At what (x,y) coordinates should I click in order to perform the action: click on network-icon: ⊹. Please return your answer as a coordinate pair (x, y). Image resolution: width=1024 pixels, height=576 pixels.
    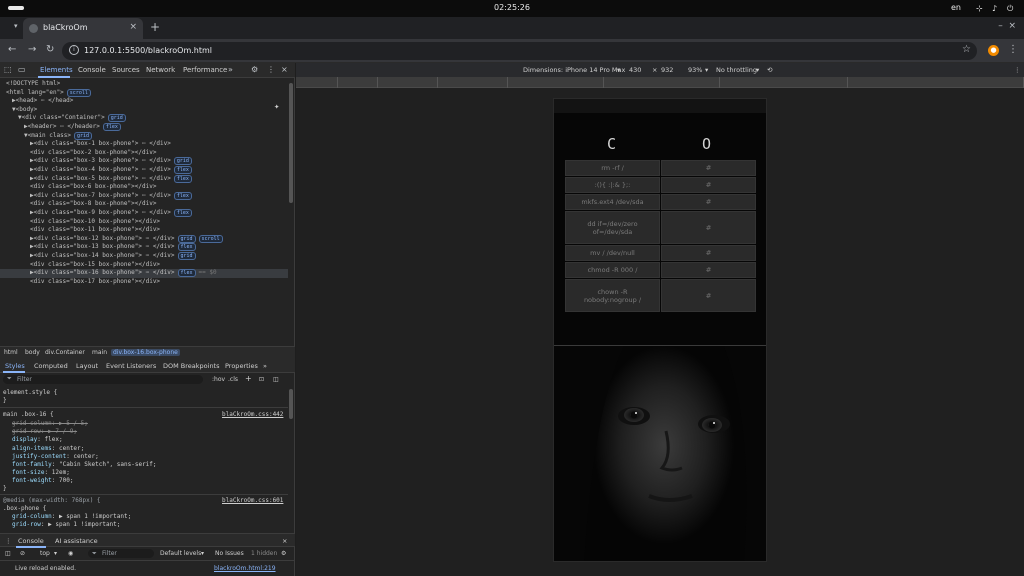
    Looking at the image, I should click on (979, 8).